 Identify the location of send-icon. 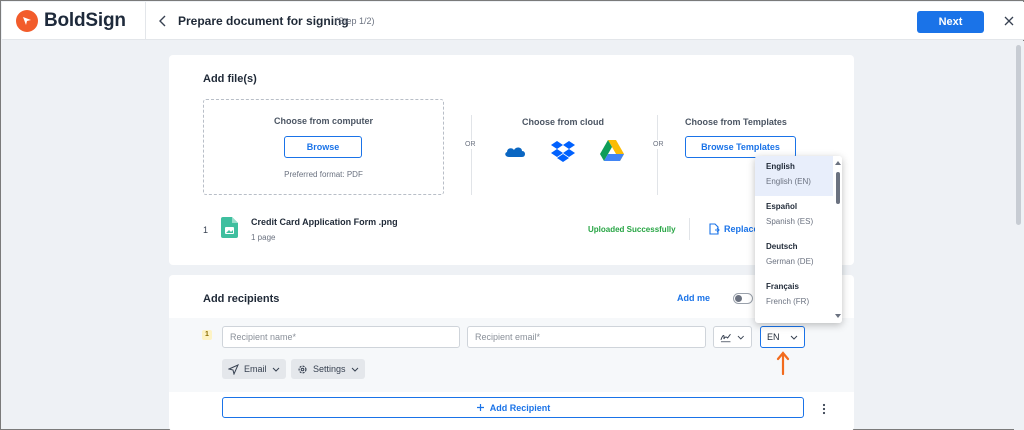
(233, 369).